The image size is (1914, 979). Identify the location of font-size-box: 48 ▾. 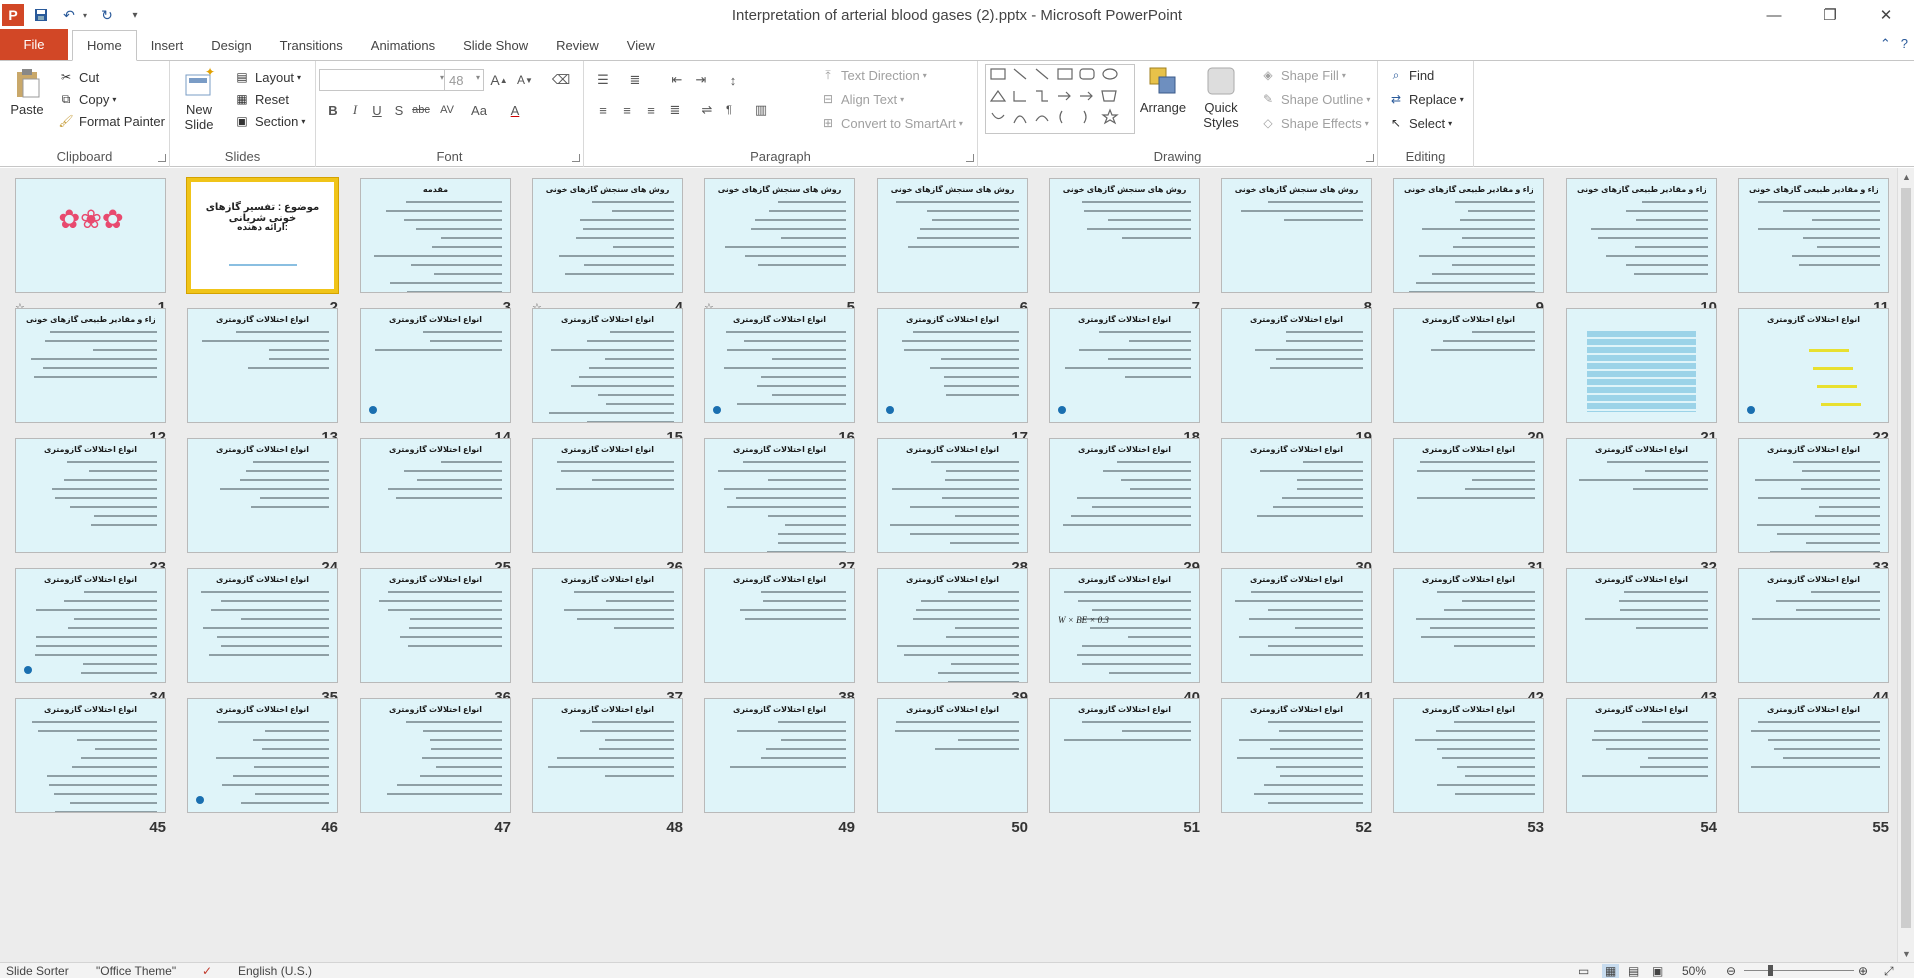
(464, 80).